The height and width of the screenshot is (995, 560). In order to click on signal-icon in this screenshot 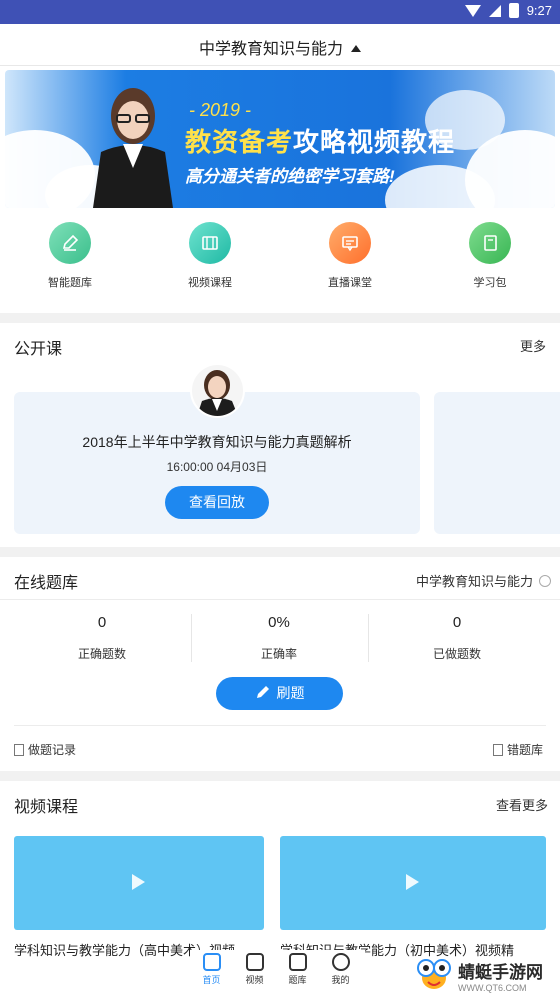, I will do `click(494, 10)`.